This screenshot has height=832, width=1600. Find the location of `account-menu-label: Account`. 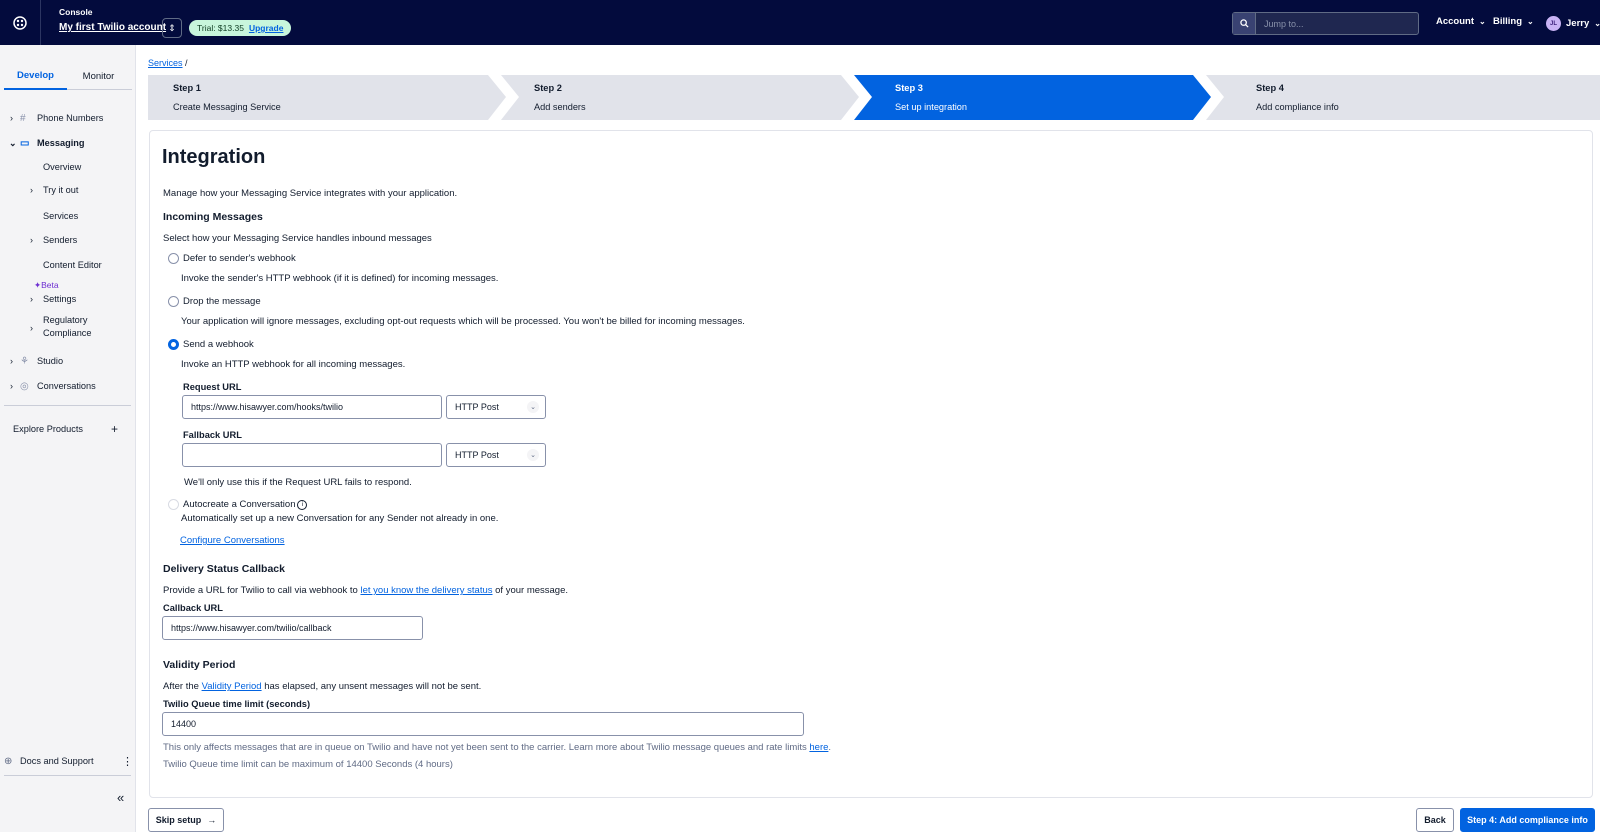

account-menu-label: Account is located at coordinates (1455, 21).